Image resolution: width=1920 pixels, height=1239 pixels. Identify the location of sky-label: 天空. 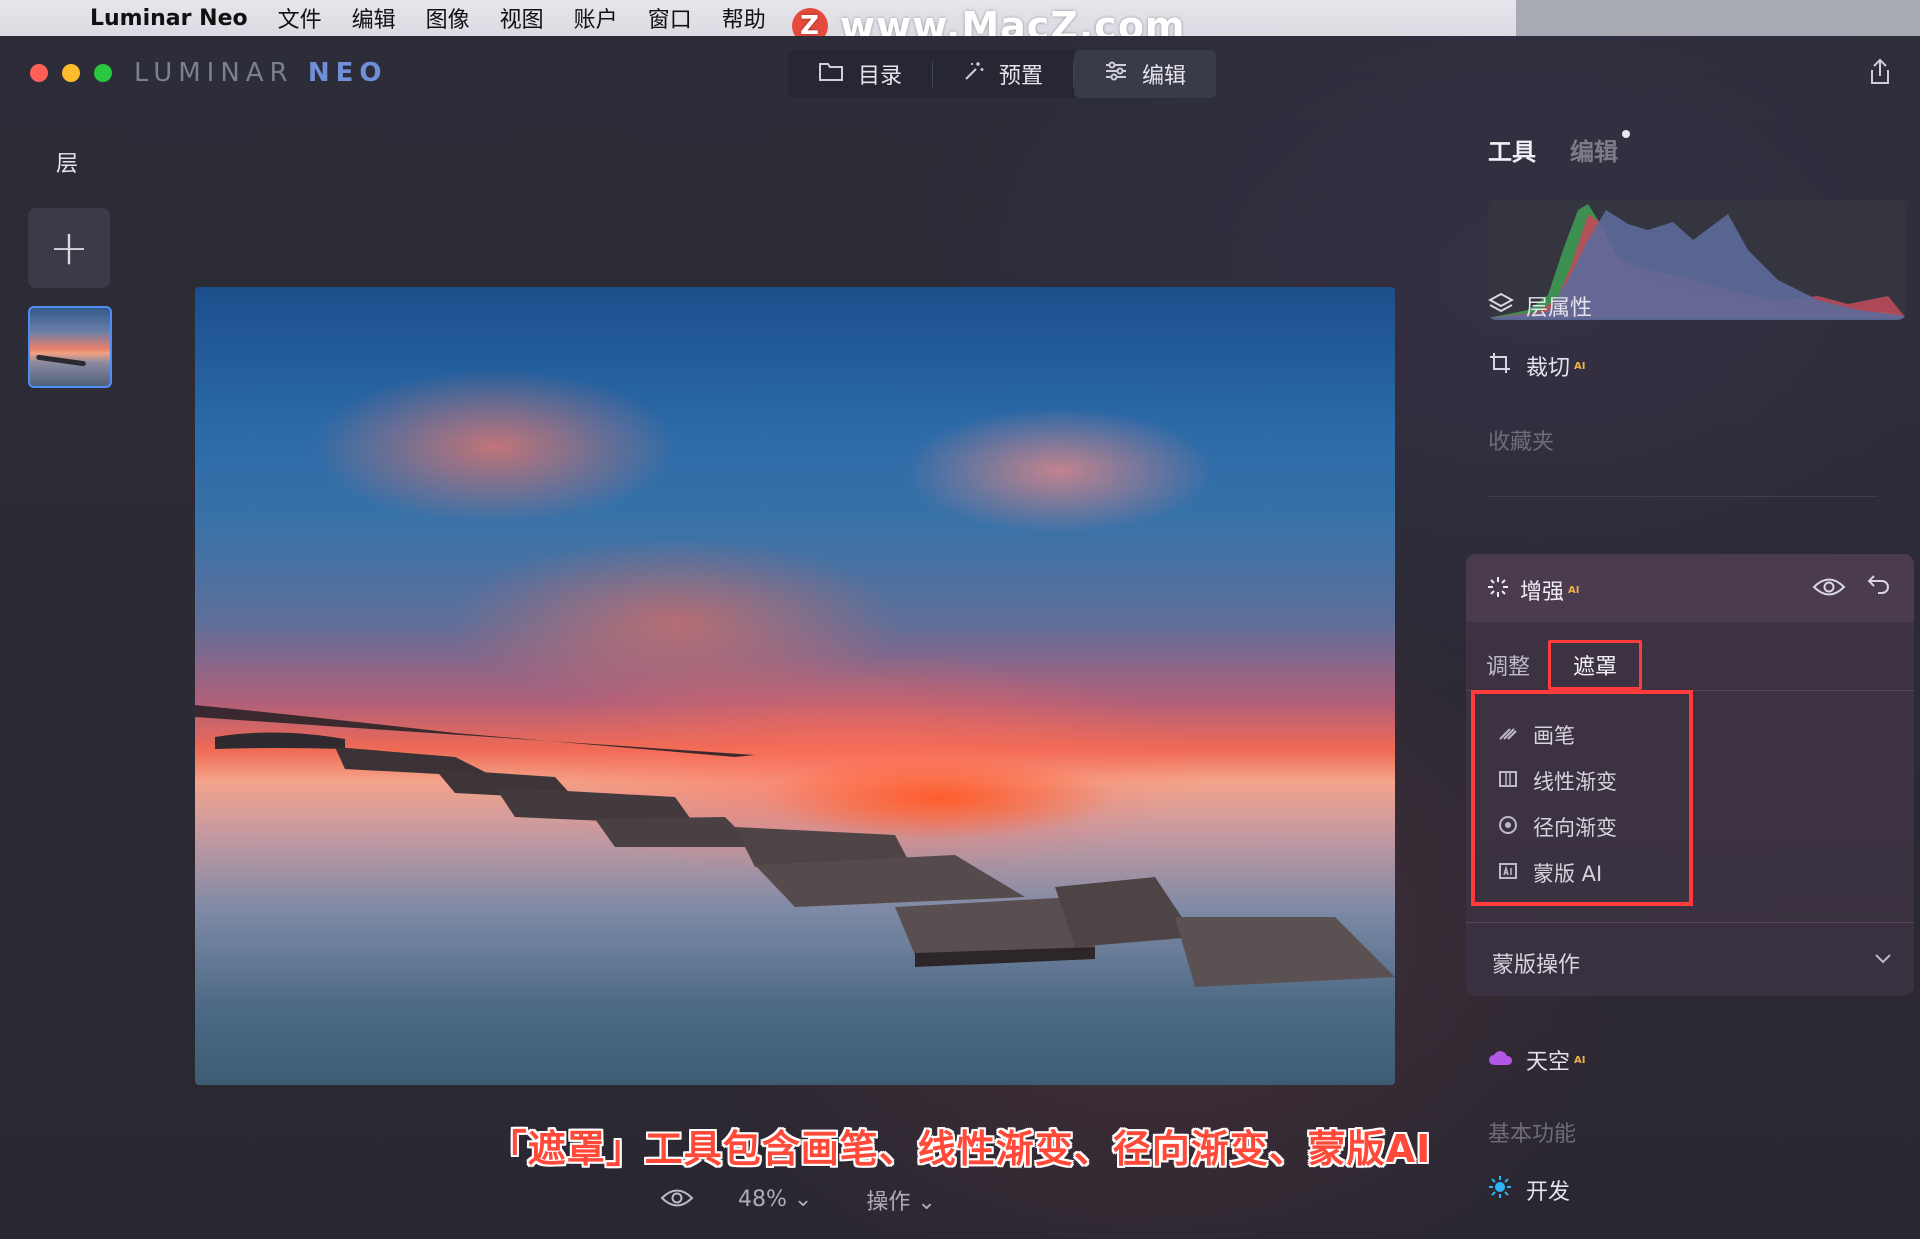
(1548, 1062).